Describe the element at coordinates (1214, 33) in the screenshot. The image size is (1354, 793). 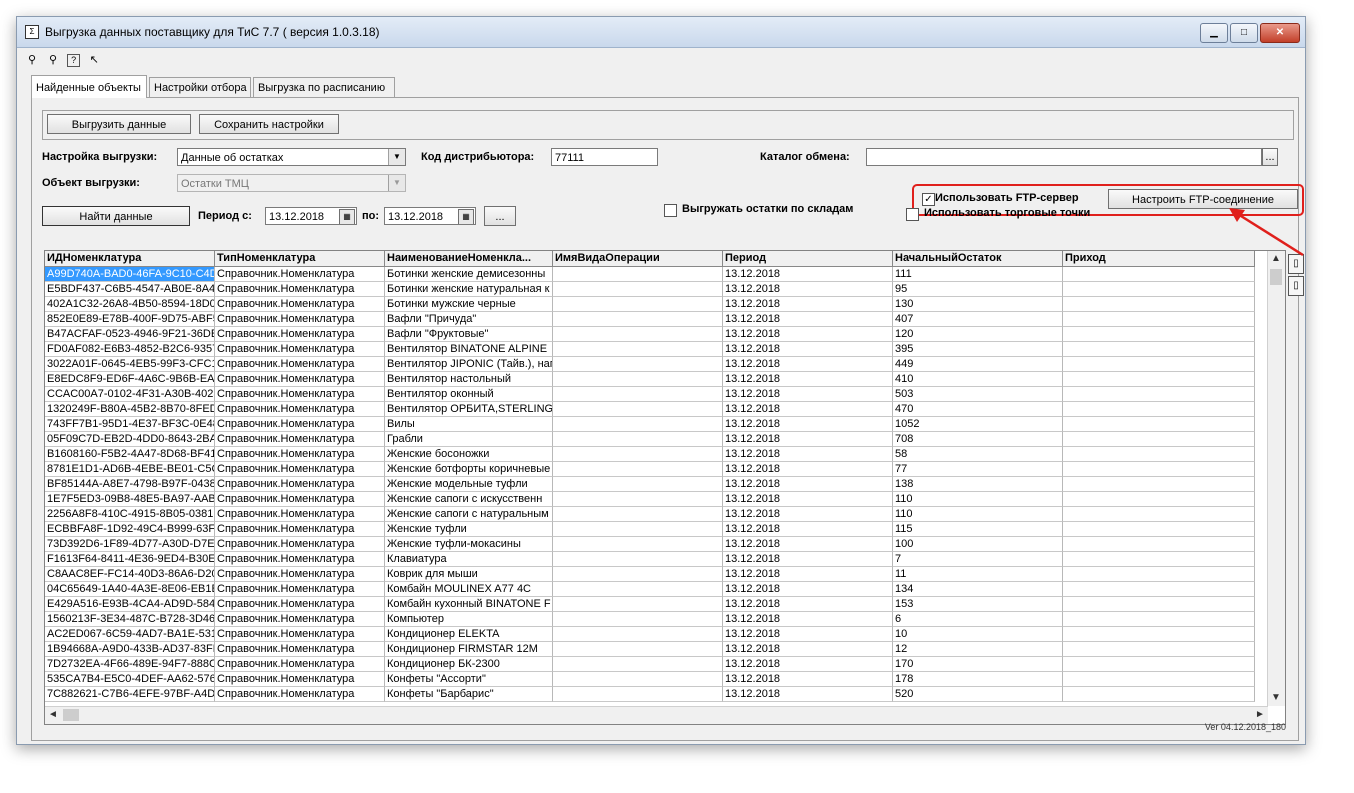
I see `minimize-button: ▁` at that location.